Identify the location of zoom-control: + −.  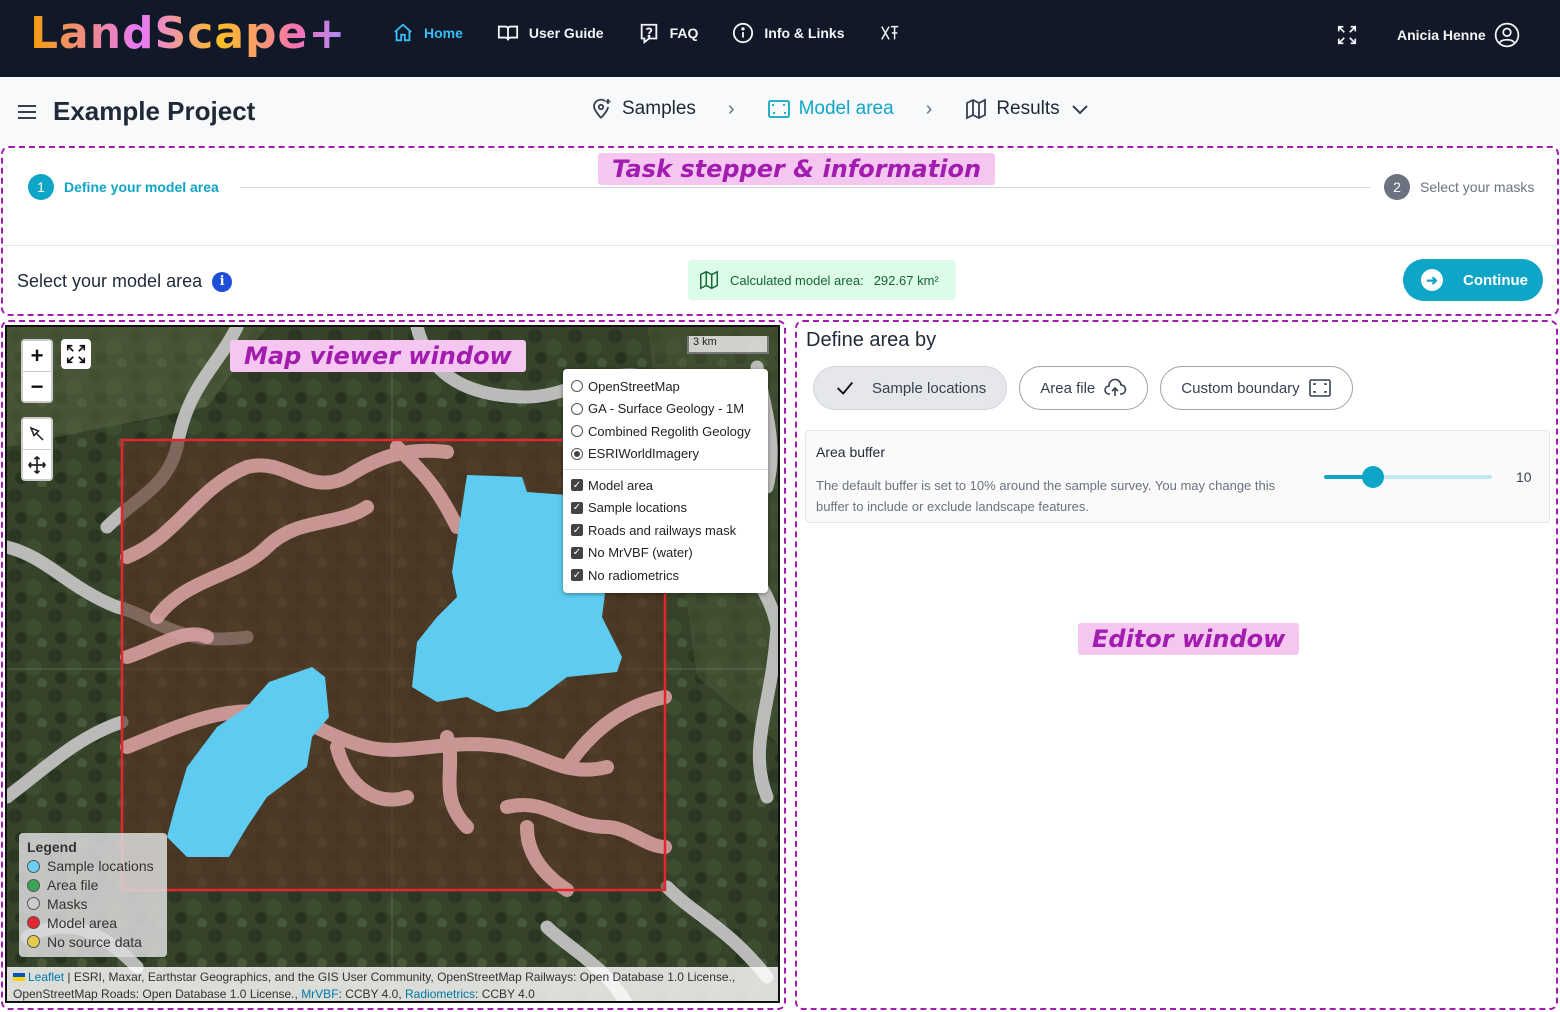
(37, 371).